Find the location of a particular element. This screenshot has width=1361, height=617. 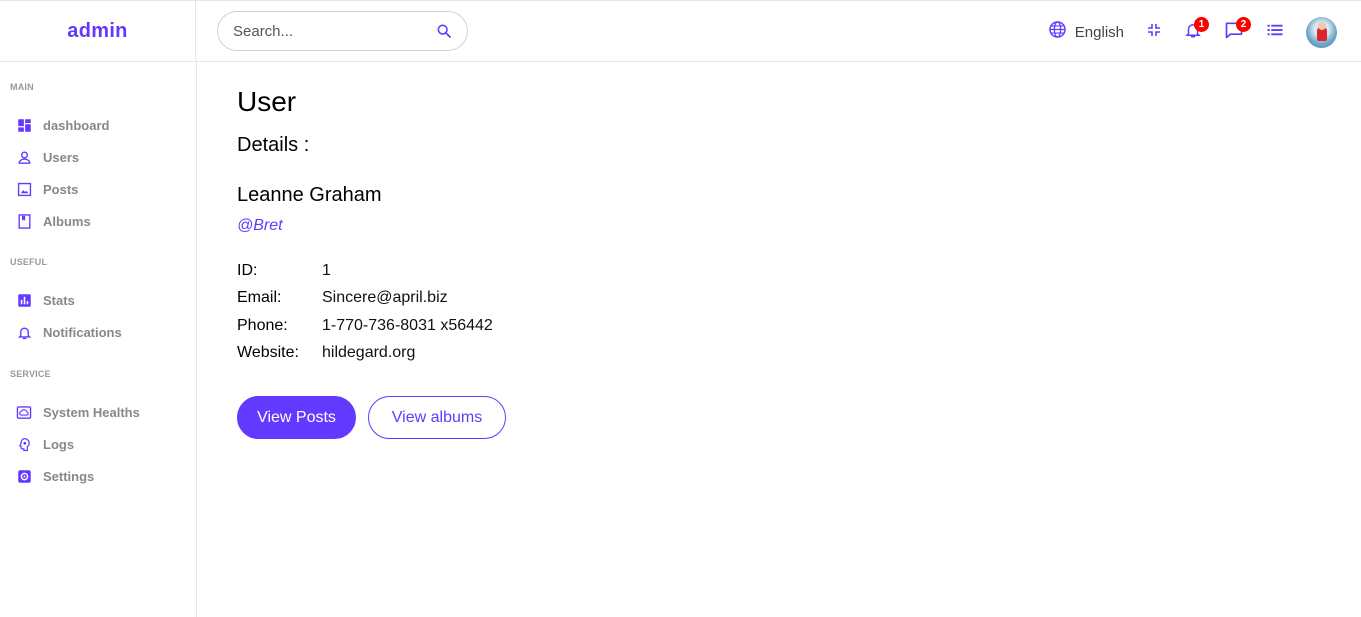

globe-icon is located at coordinates (1057, 32).